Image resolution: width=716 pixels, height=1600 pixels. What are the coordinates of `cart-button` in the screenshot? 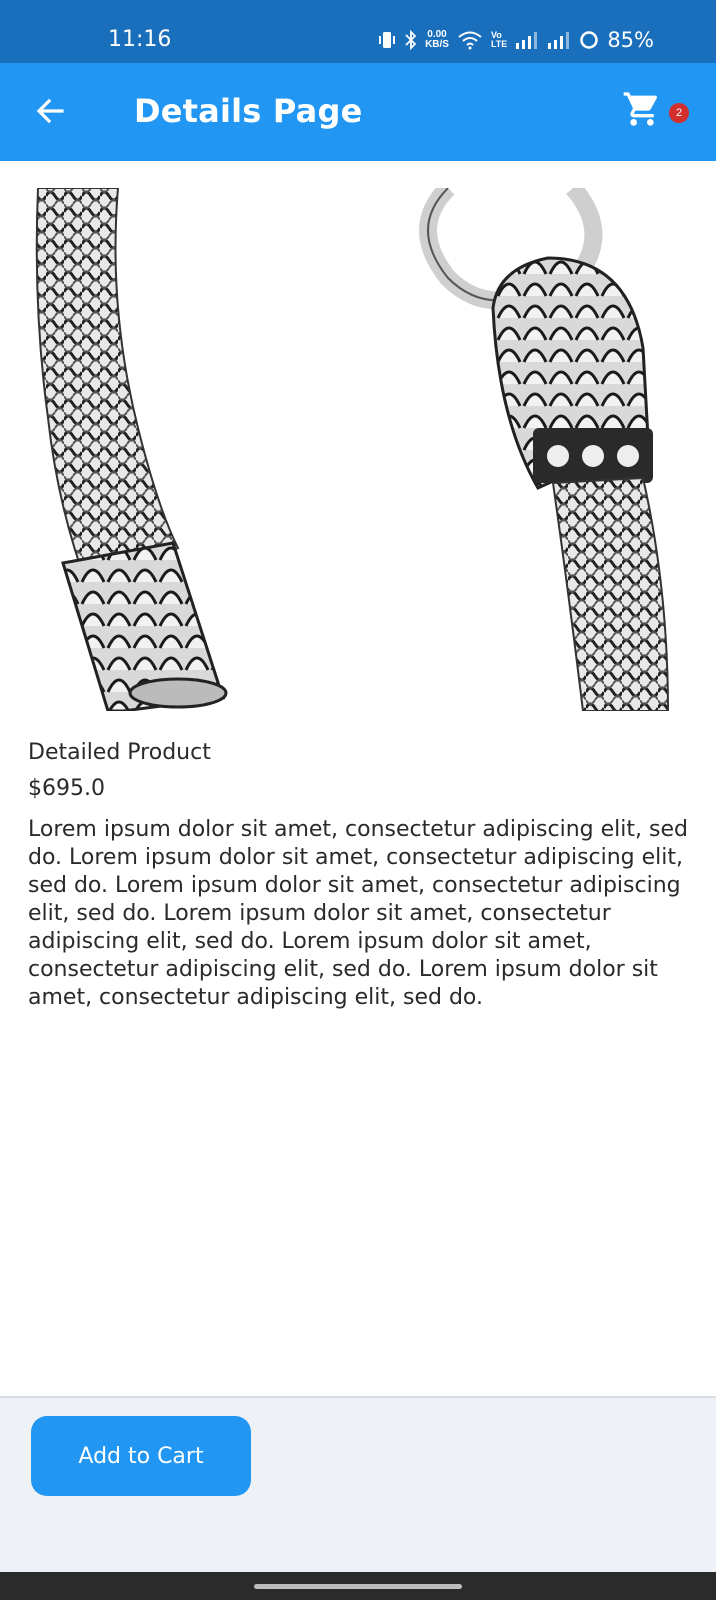 It's located at (644, 111).